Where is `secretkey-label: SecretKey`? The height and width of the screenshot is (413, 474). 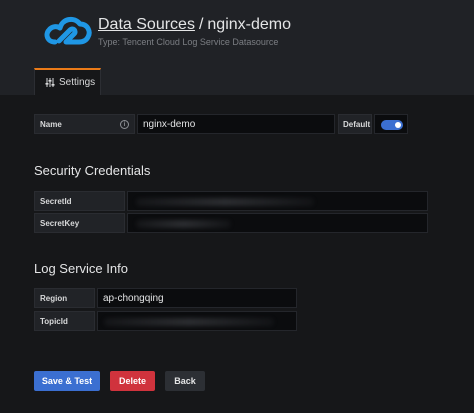
secretkey-label: SecretKey is located at coordinates (79, 223).